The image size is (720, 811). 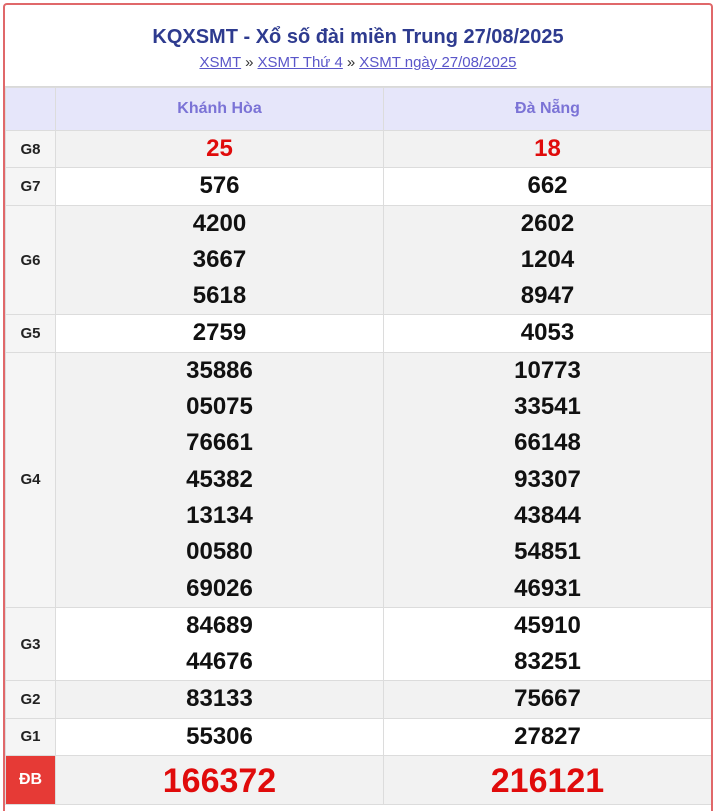 What do you see at coordinates (30, 699) in the screenshot?
I see `prize-label: G2` at bounding box center [30, 699].